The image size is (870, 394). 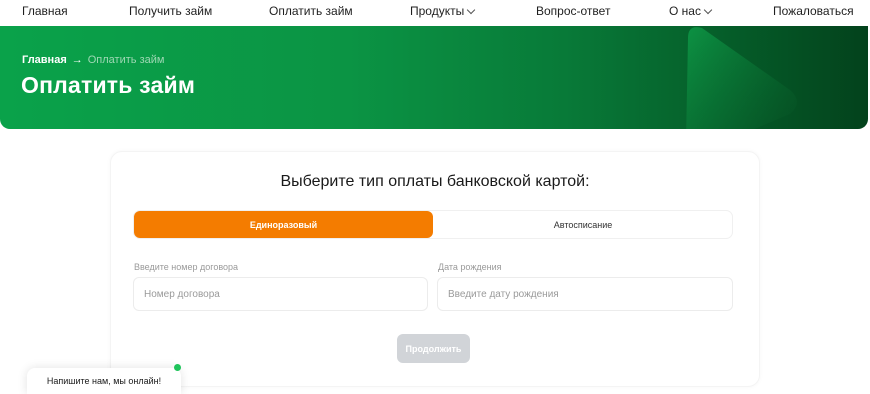 I want to click on nav-item-get-loan: Получить займ, so click(x=170, y=11).